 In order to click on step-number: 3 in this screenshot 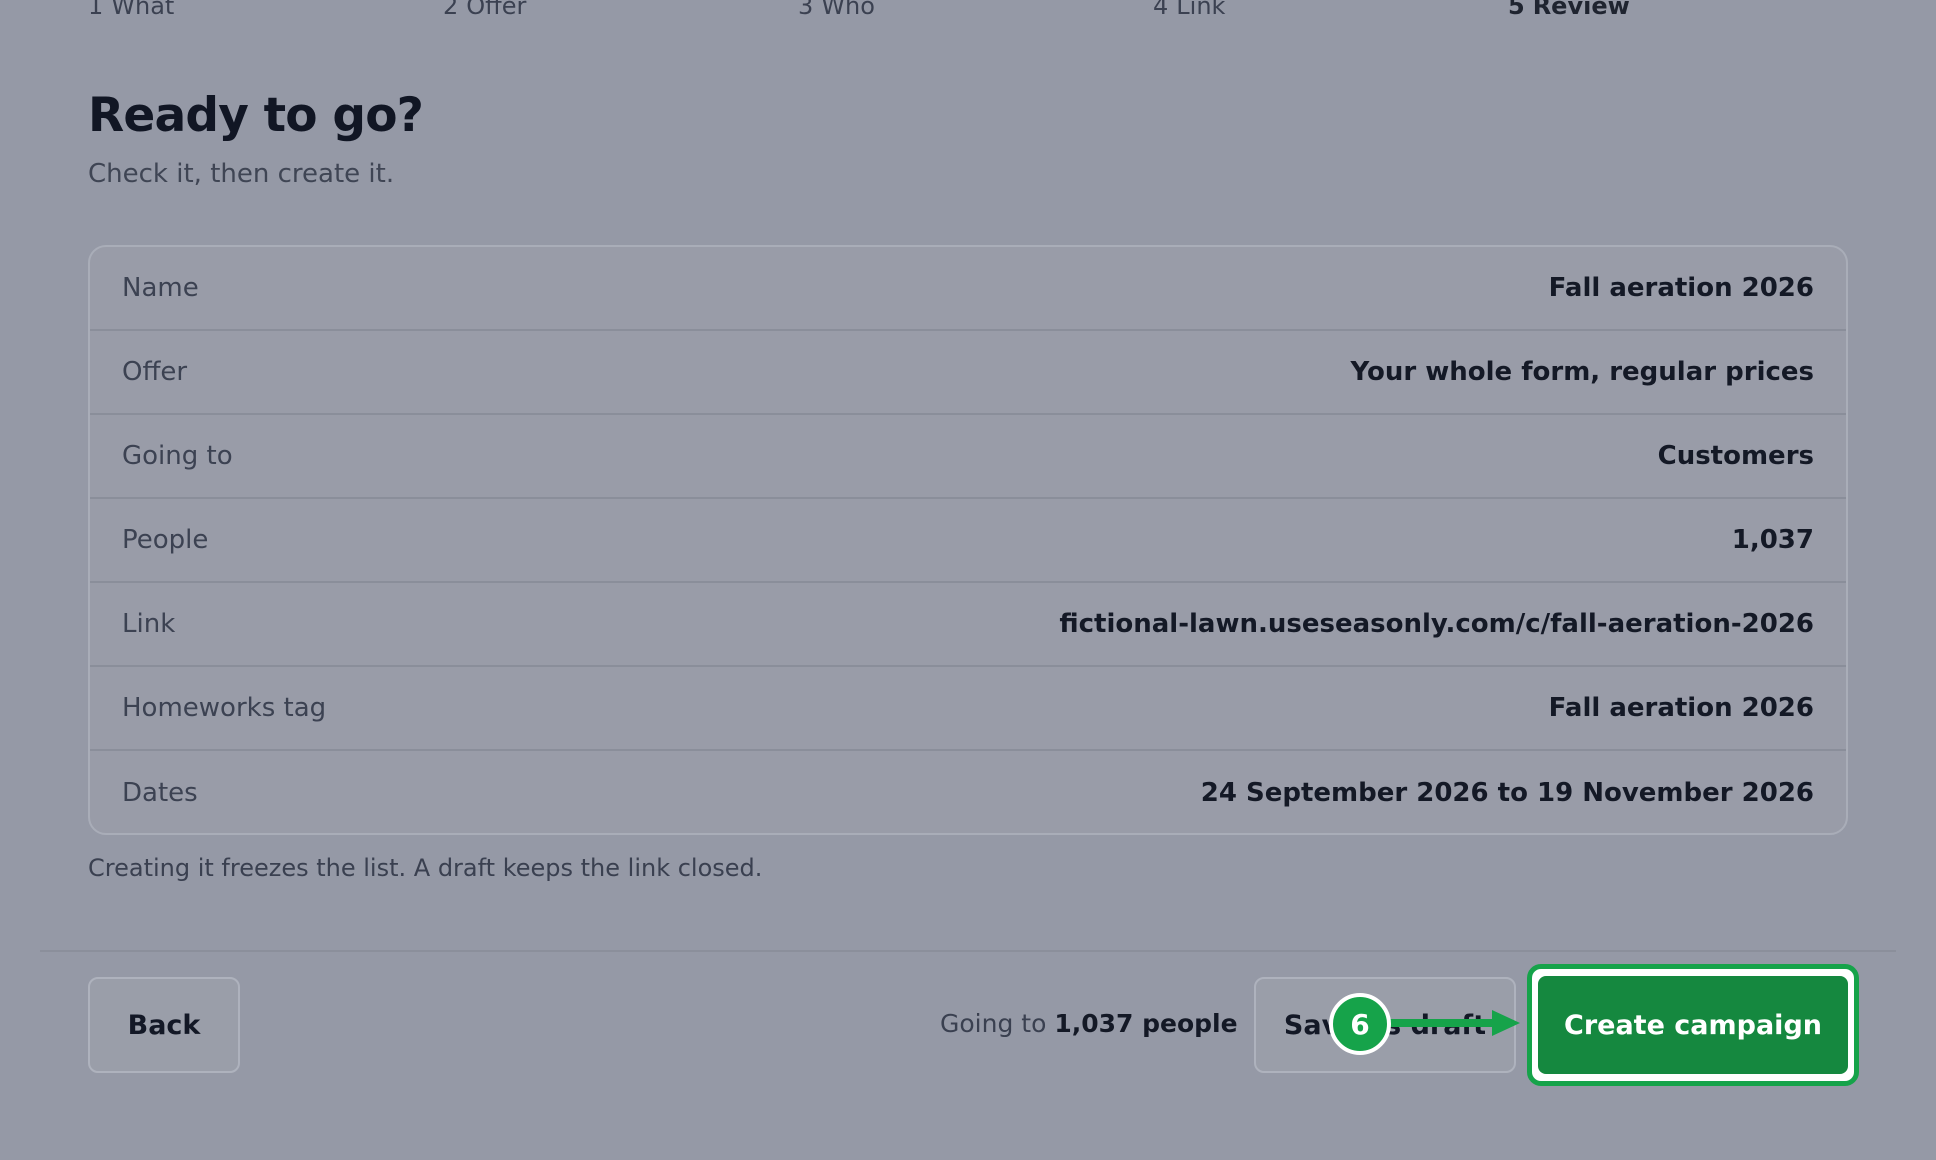, I will do `click(806, 10)`.